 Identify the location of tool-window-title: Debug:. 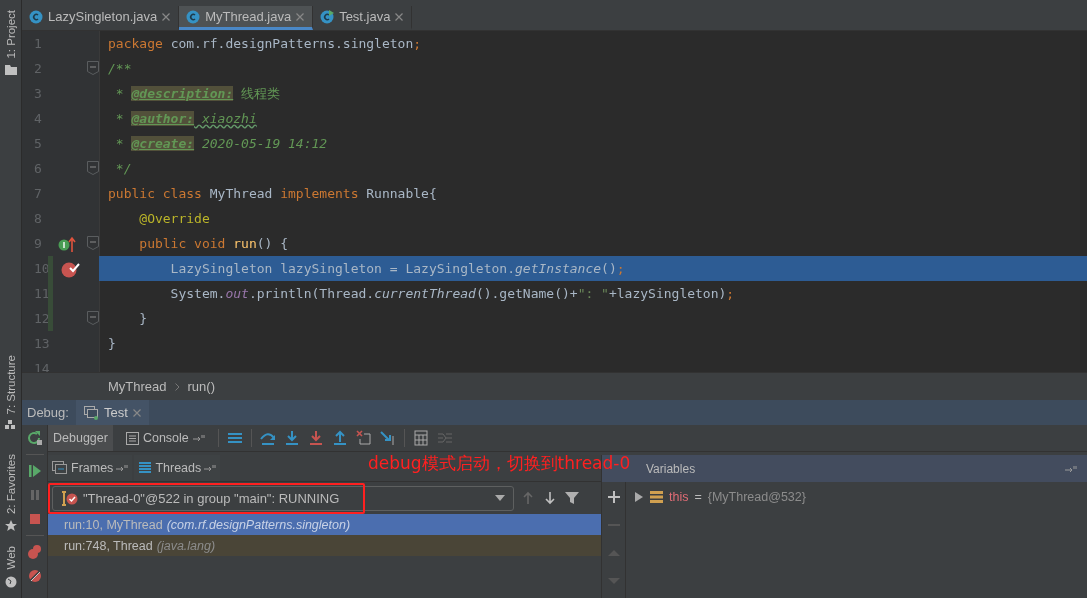
(48, 412).